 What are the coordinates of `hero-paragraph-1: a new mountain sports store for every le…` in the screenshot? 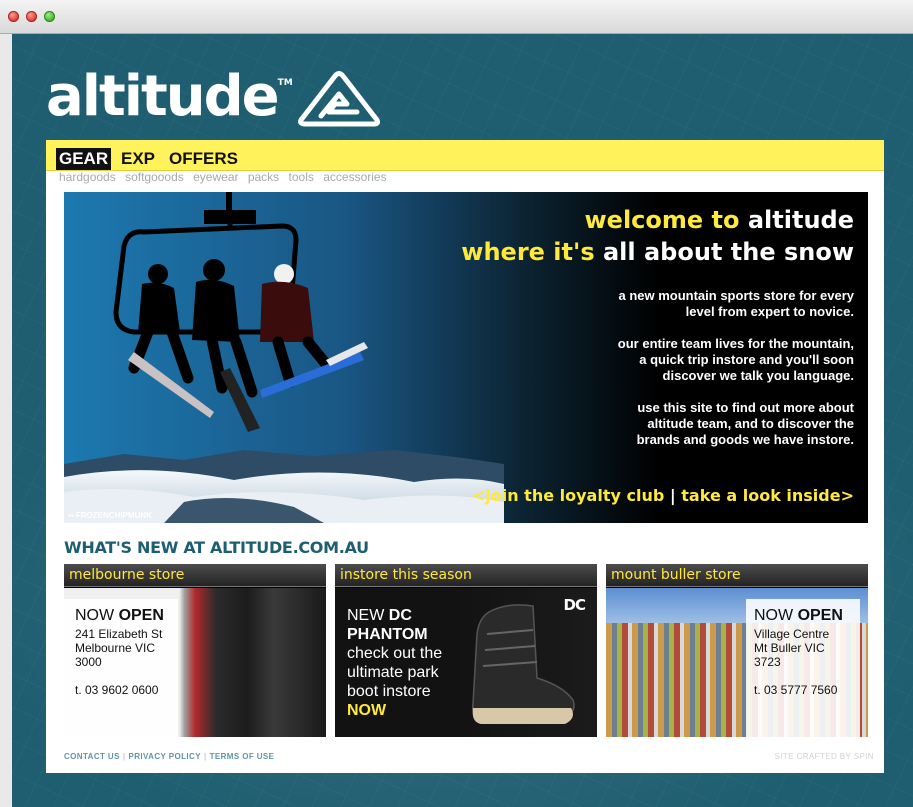 It's located at (736, 303).